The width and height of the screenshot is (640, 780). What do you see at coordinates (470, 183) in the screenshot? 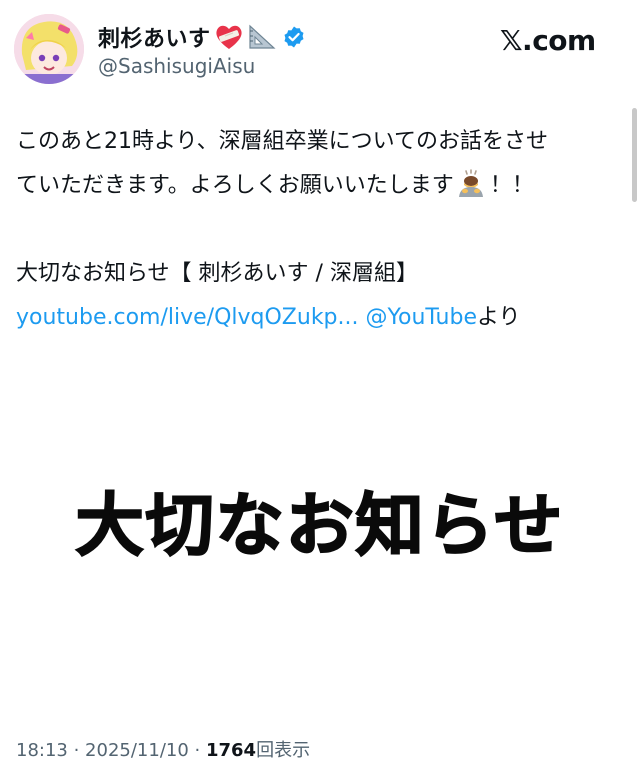
I see `person-bowing-icon` at bounding box center [470, 183].